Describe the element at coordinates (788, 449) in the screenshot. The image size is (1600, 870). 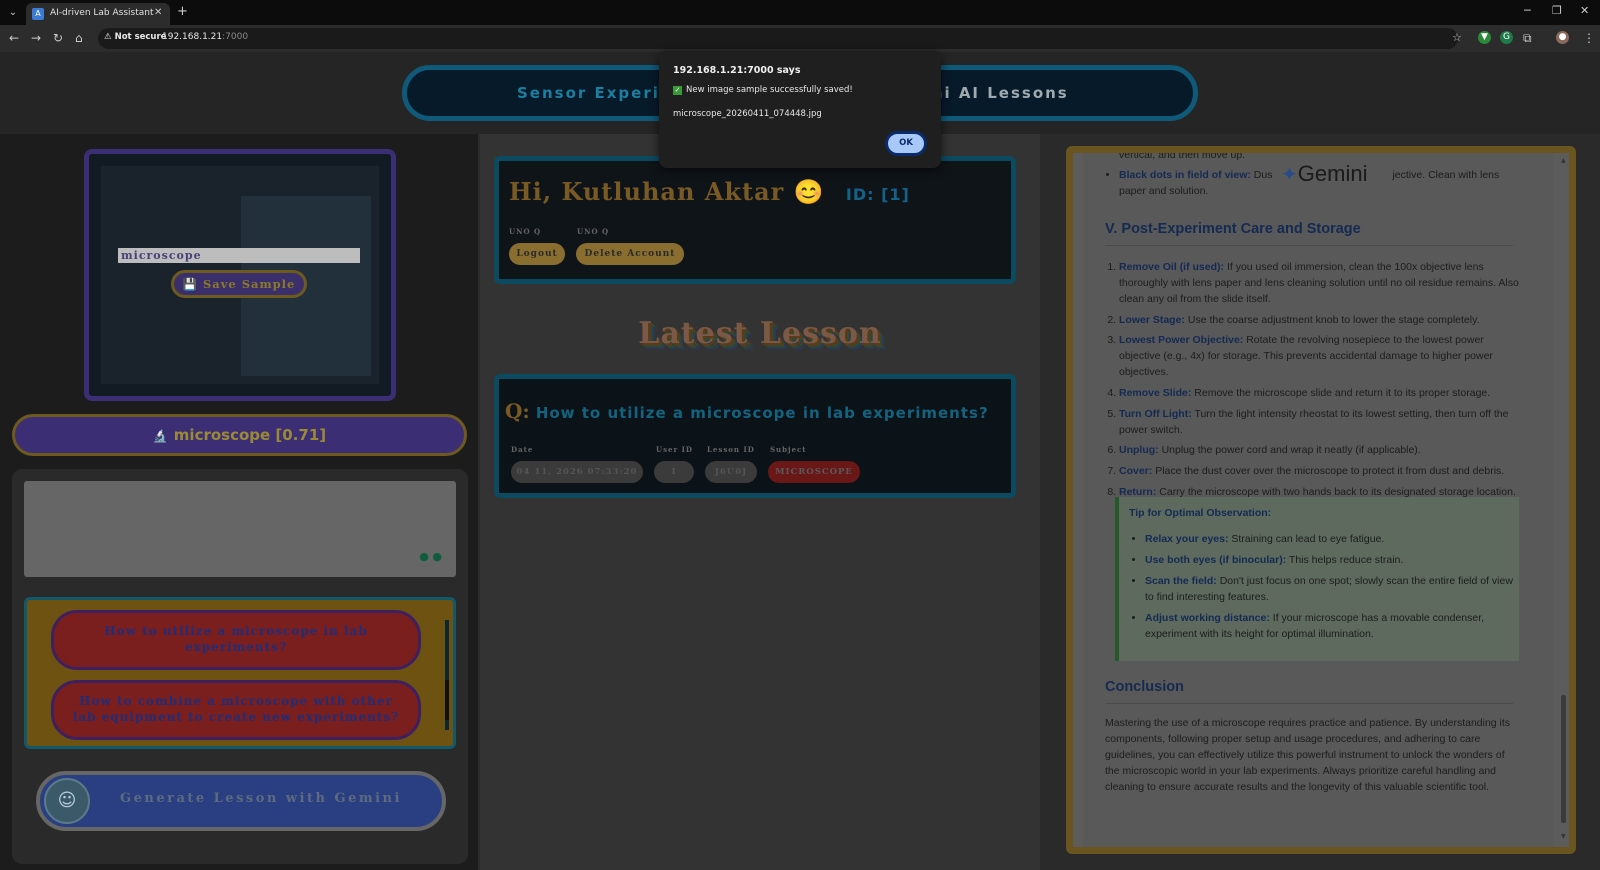
I see `subject-label: Subject` at that location.